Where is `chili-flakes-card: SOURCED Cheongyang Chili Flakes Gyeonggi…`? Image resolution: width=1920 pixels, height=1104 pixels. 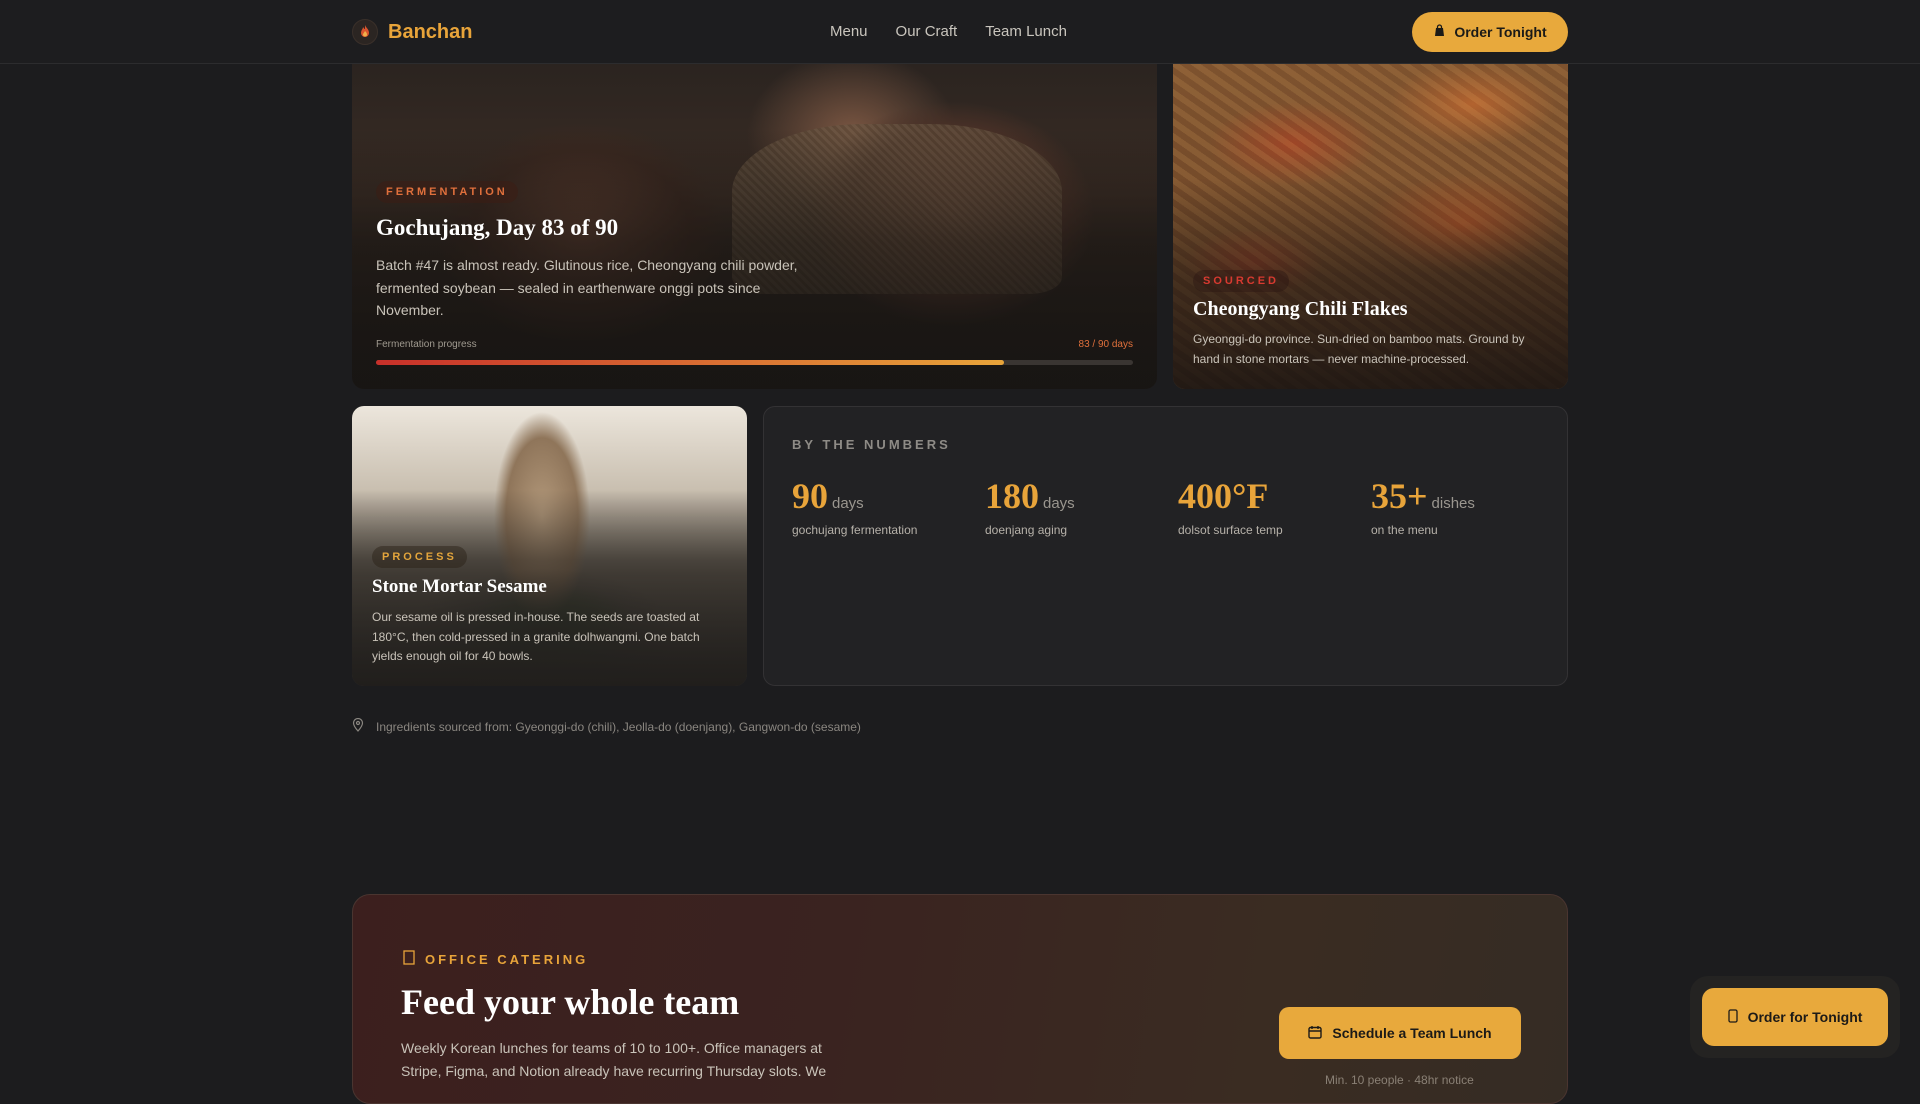 chili-flakes-card: SOURCED Cheongyang Chili Flakes Gyeonggi… is located at coordinates (1370, 226).